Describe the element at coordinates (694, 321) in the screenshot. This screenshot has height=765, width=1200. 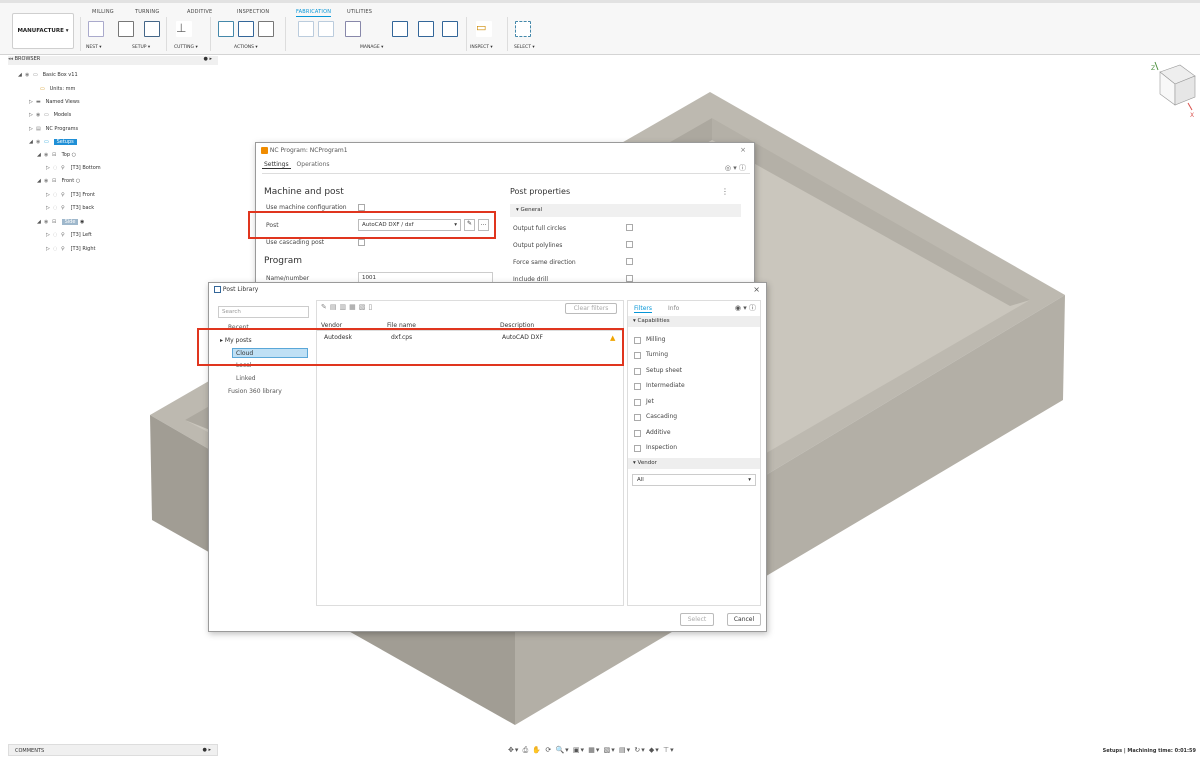
I see `capabilities-group: ▾ Capabilities` at that location.